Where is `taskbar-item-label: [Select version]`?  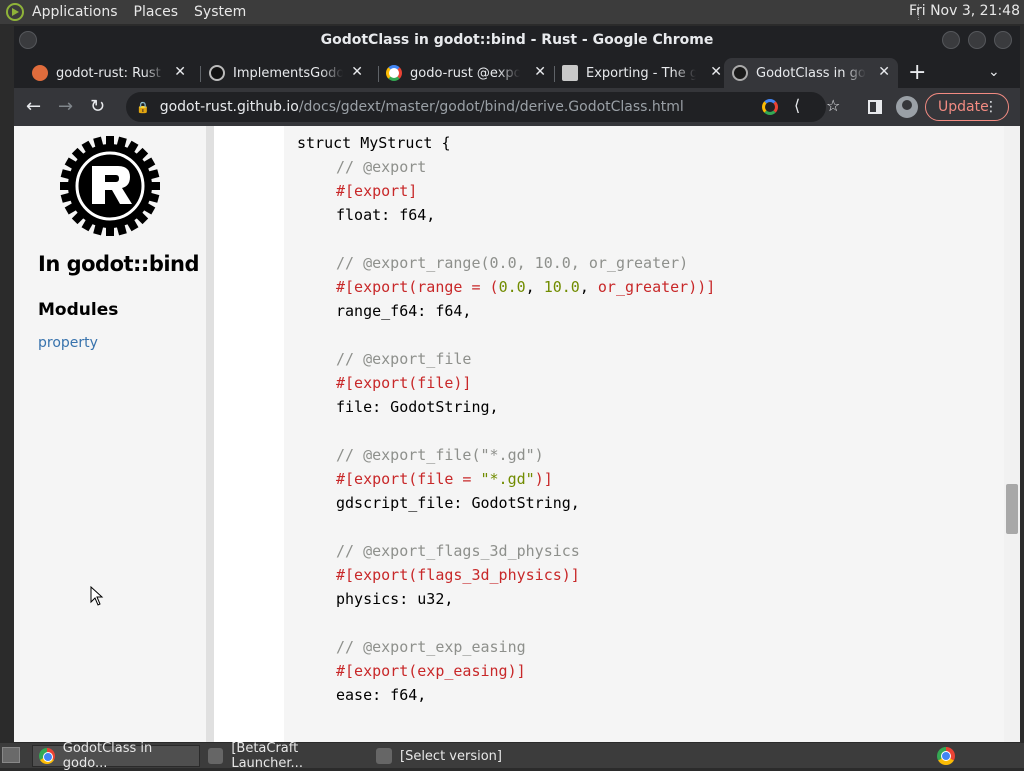 taskbar-item-label: [Select version] is located at coordinates (451, 756).